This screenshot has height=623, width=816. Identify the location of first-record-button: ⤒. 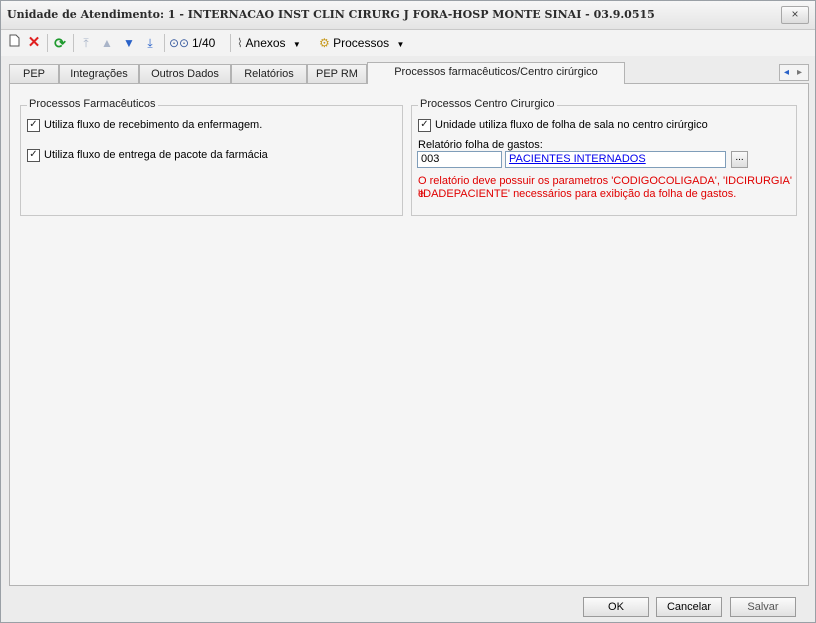
(86, 43).